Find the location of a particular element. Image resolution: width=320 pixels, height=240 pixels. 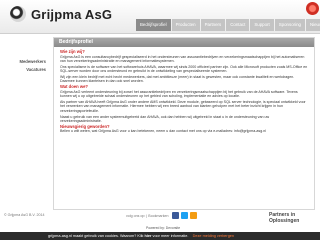

cookie-text-rest: voor meer informatie. is located at coordinates (170, 236).